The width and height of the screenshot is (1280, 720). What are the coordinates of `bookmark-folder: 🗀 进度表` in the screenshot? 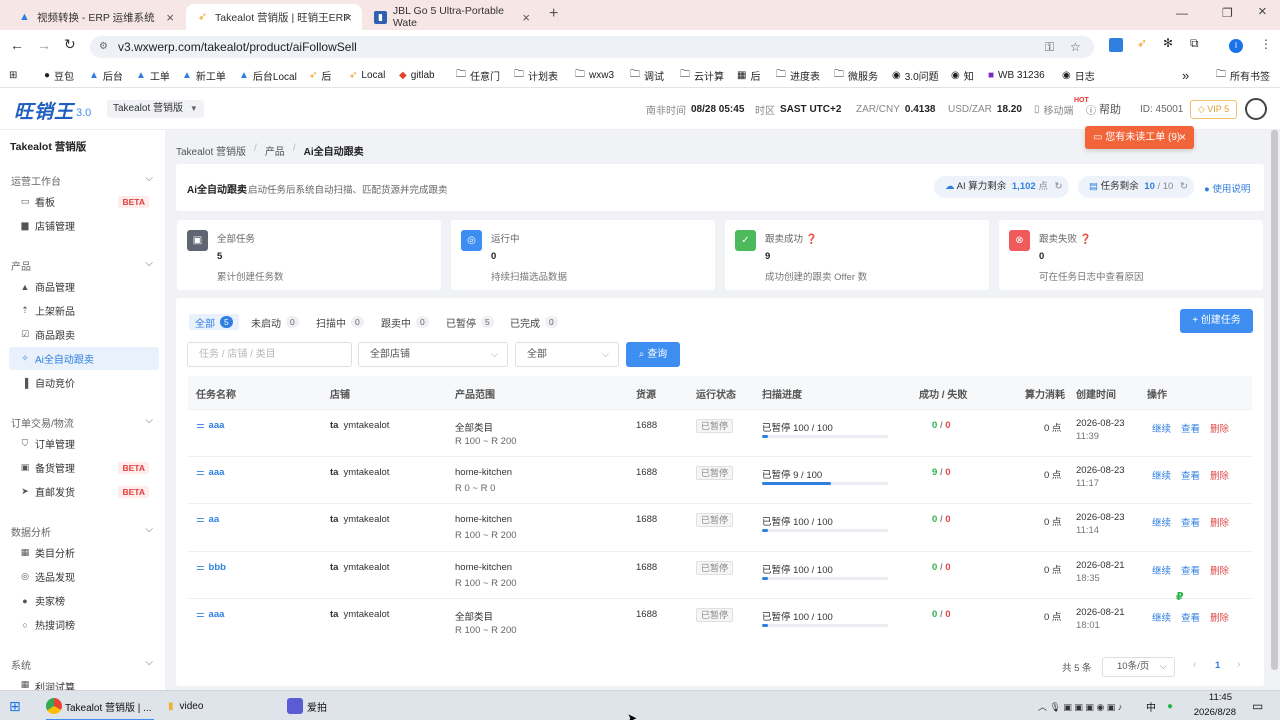 It's located at (798, 75).